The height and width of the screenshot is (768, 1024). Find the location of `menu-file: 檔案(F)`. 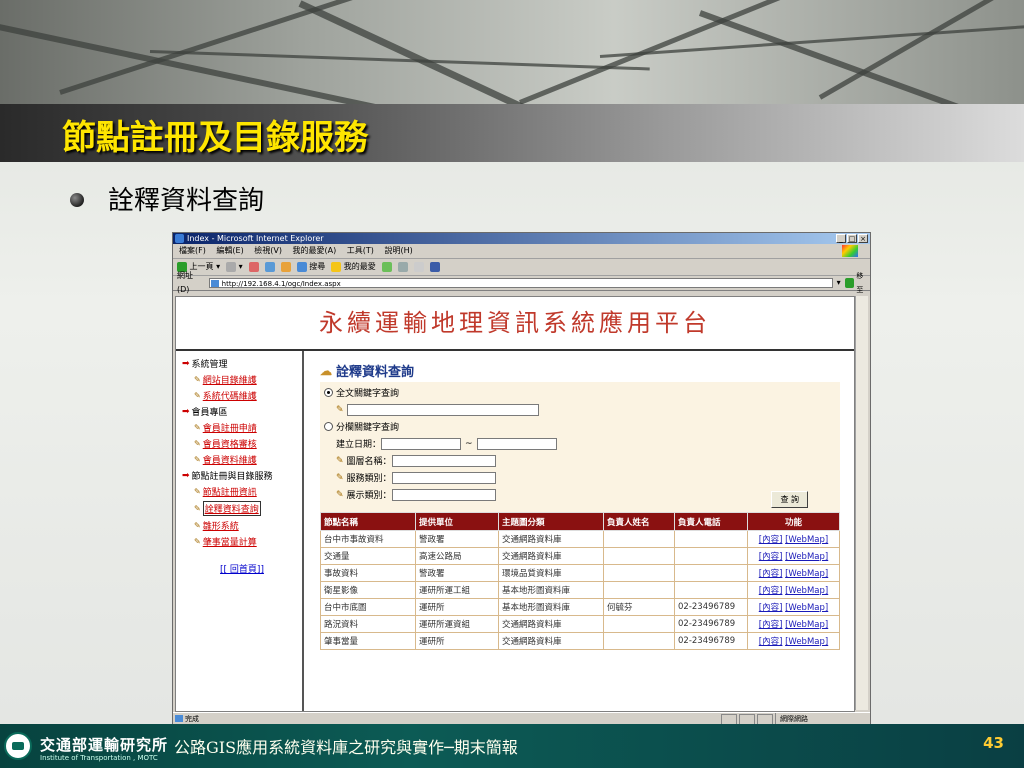

menu-file: 檔案(F) is located at coordinates (192, 250).